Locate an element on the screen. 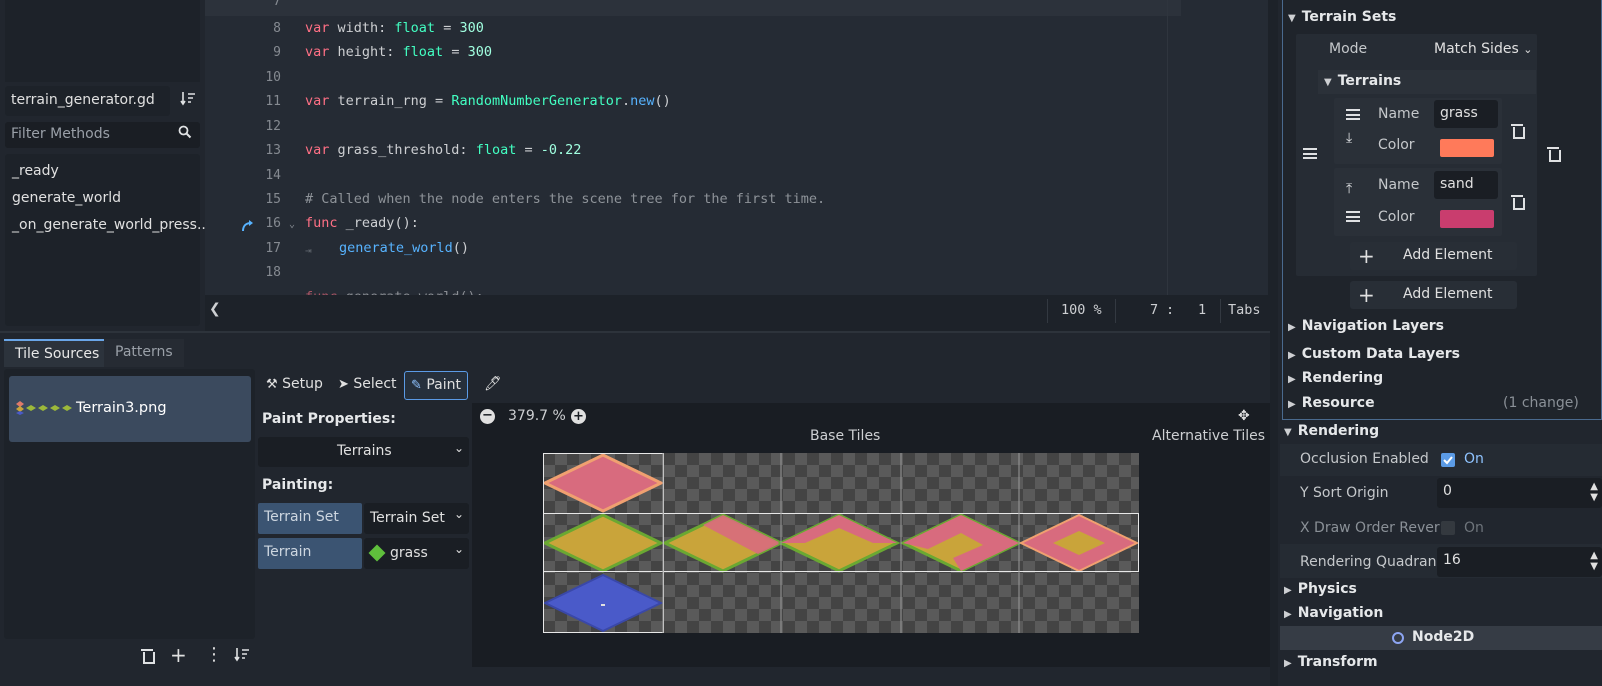 The image size is (1602, 686). current-line-highlight is located at coordinates (693, 8).